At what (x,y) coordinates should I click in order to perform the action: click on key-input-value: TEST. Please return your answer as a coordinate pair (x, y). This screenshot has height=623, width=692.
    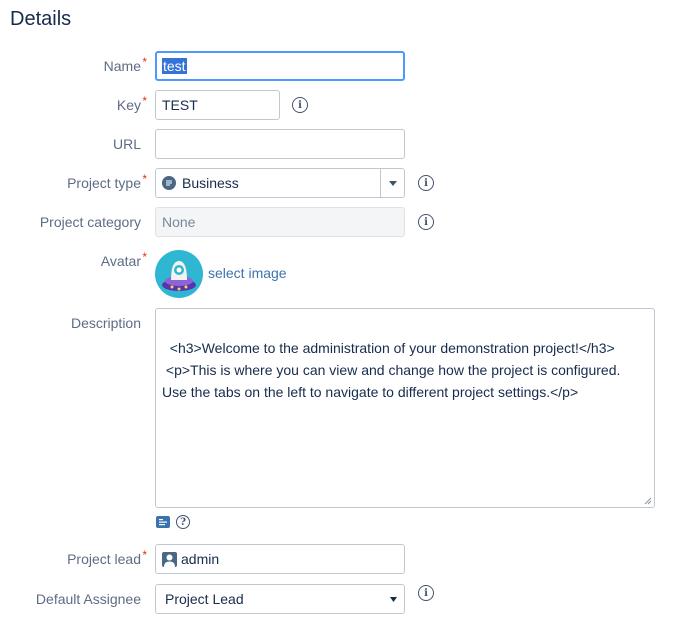
    Looking at the image, I should click on (180, 105).